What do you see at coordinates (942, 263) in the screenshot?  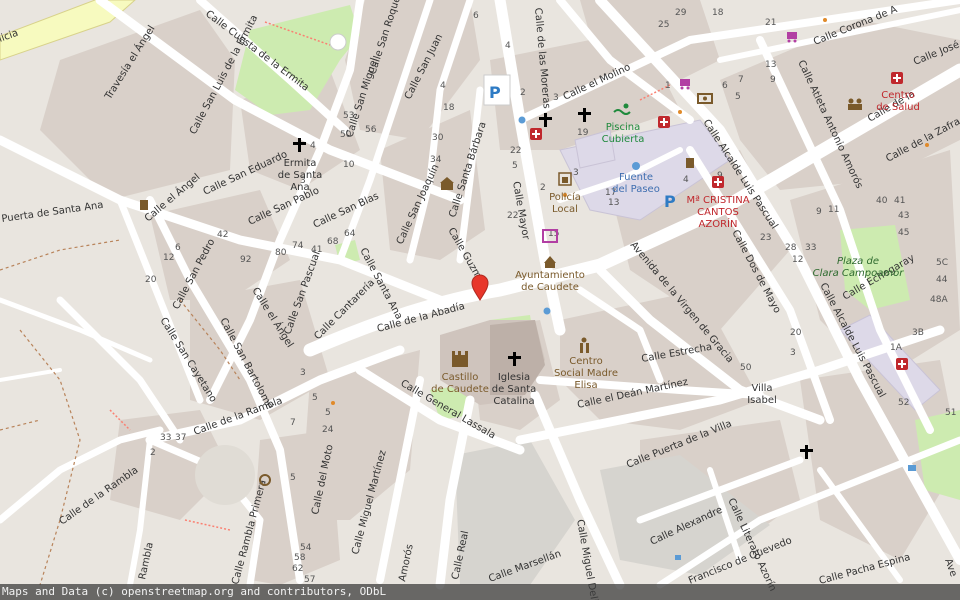 I see `svg-text: 5C` at bounding box center [942, 263].